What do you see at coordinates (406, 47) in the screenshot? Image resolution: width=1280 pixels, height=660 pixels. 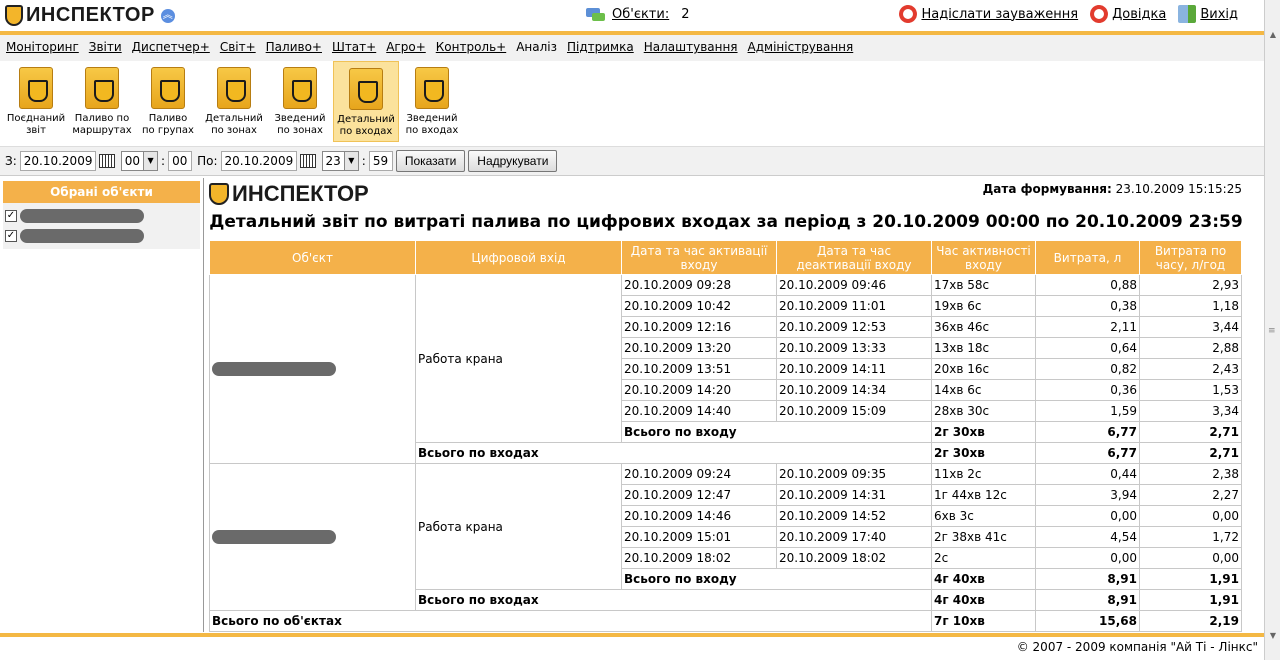 I see `menu-item: Агро+` at bounding box center [406, 47].